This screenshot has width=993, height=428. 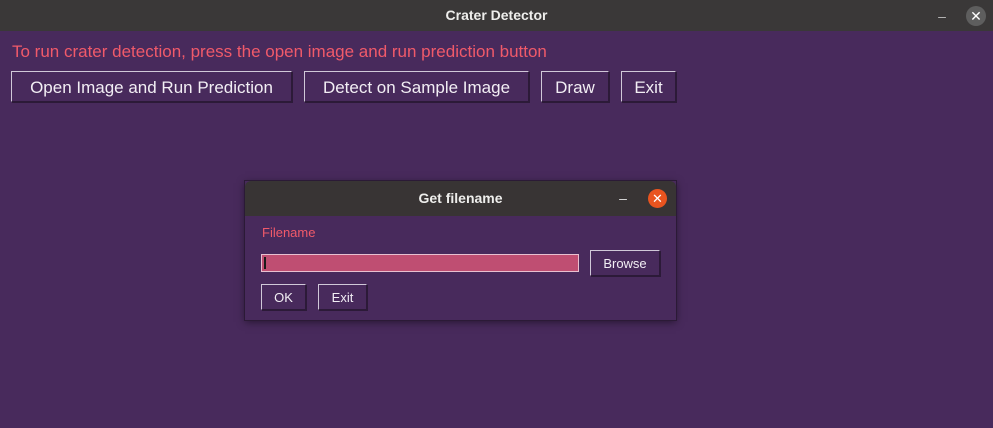 I want to click on draw-button: Draw, so click(x=575, y=86).